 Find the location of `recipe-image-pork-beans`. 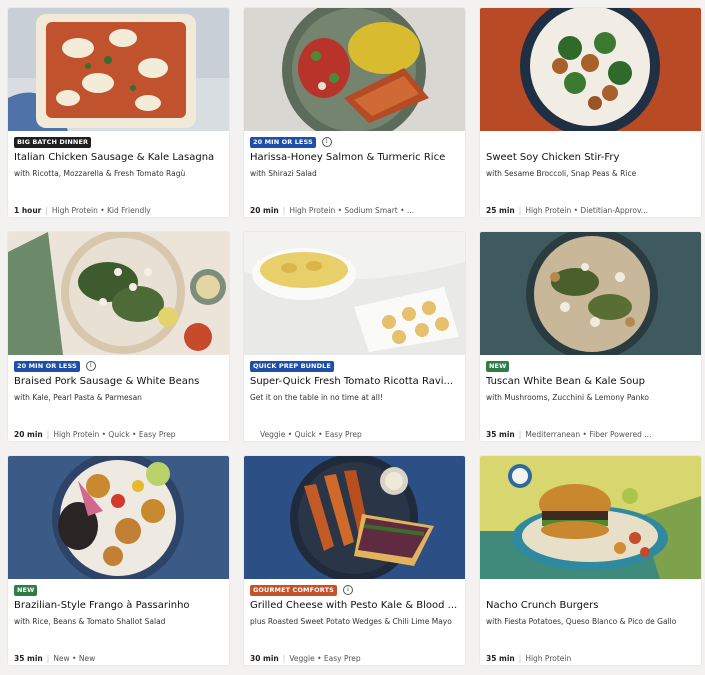

recipe-image-pork-beans is located at coordinates (118, 293).